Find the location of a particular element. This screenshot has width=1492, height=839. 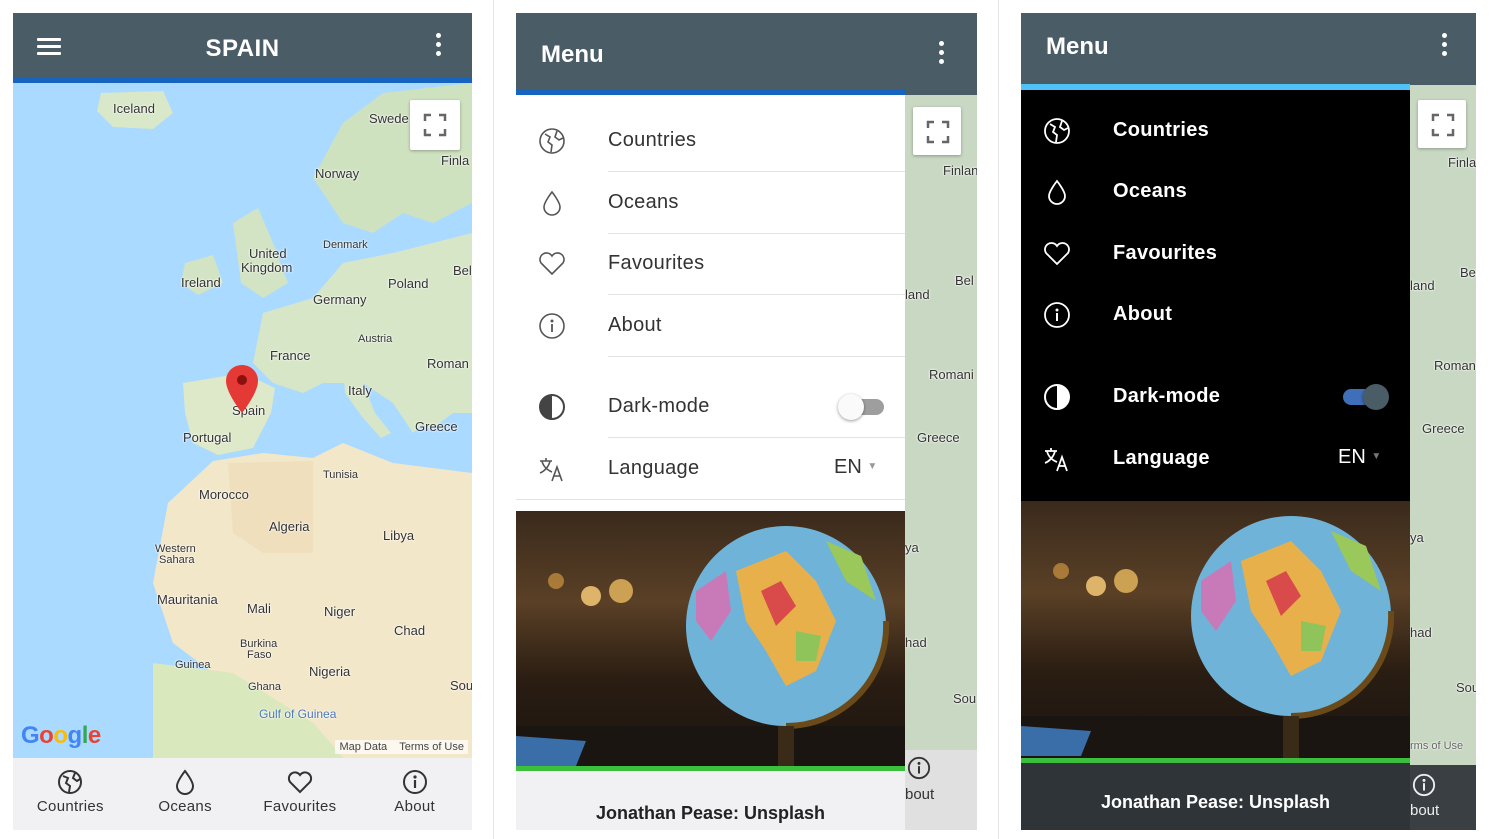

nav-label: About is located at coordinates (414, 806).